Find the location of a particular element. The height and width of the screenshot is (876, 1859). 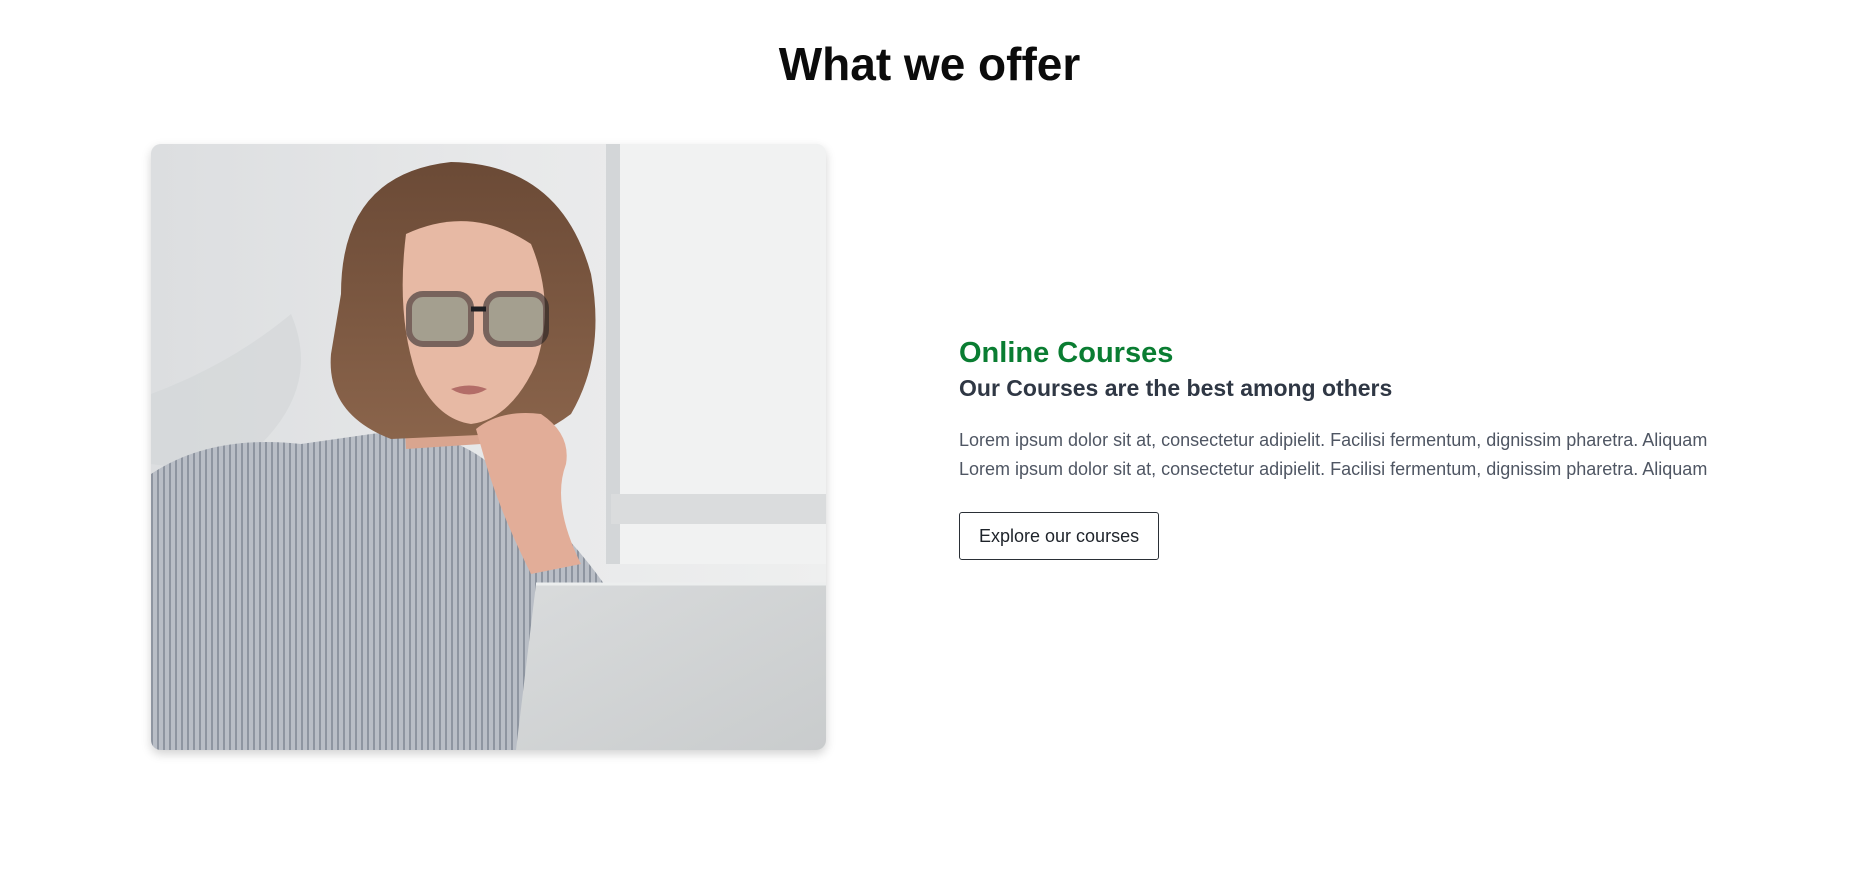

section-title: What we offer is located at coordinates (929, 64).